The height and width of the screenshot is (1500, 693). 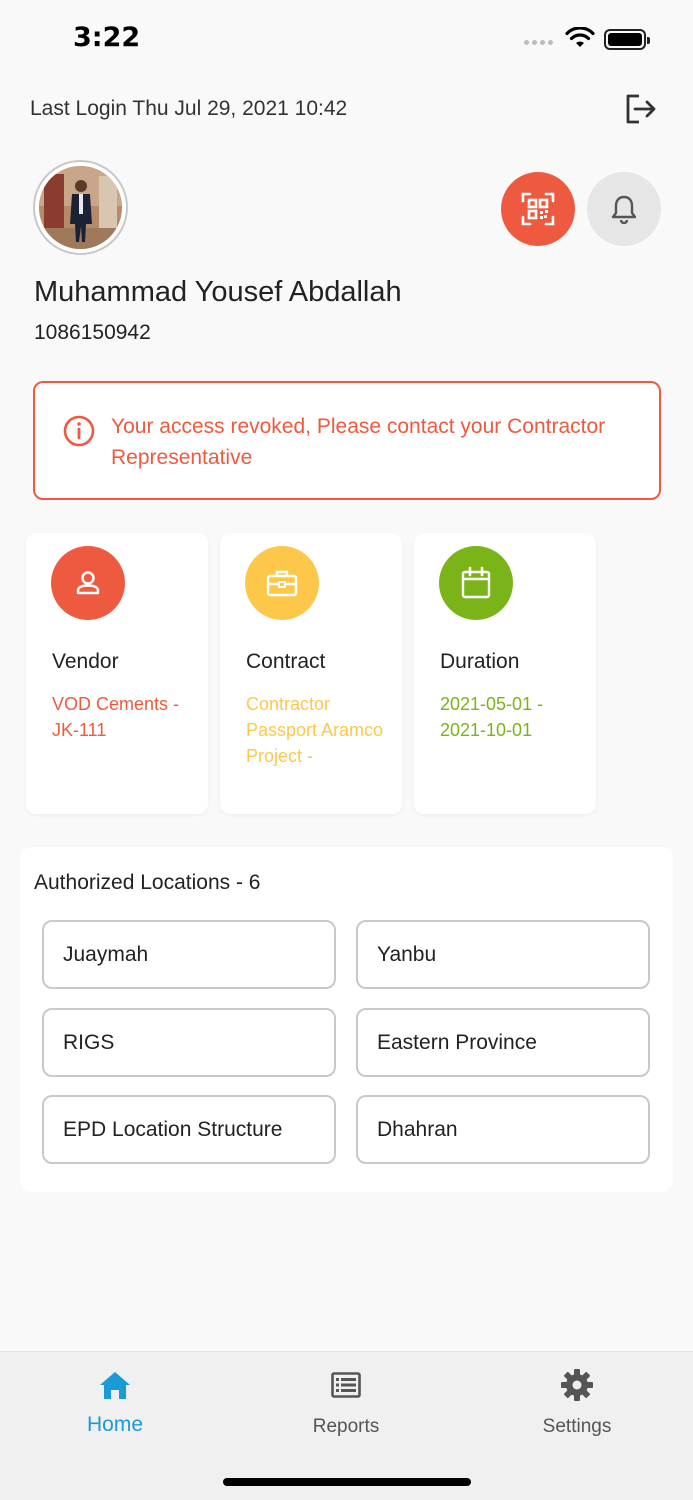 What do you see at coordinates (505, 673) in the screenshot?
I see `duration-card: Duration 2021-05-01 - 2021-10-01` at bounding box center [505, 673].